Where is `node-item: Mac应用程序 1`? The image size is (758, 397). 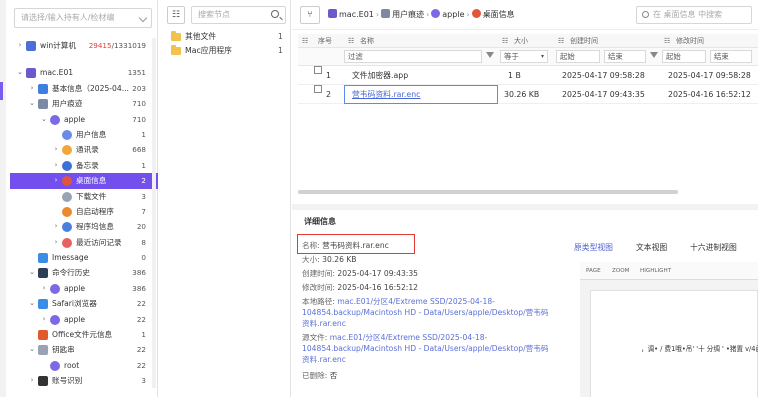
node-item: Mac应用程序 1 is located at coordinates (227, 51).